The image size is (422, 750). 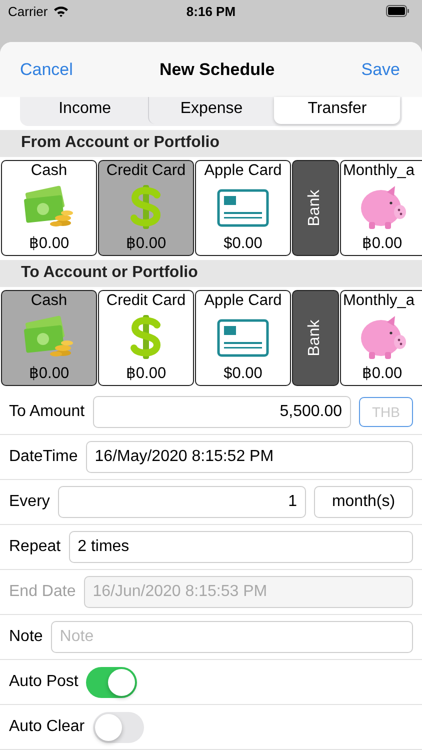 I want to click on wifi-icon, so click(x=60, y=11).